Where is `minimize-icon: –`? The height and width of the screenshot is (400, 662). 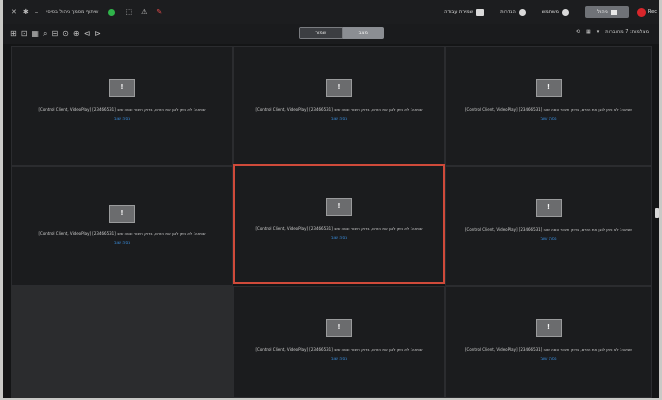 minimize-icon: – is located at coordinates (37, 12).